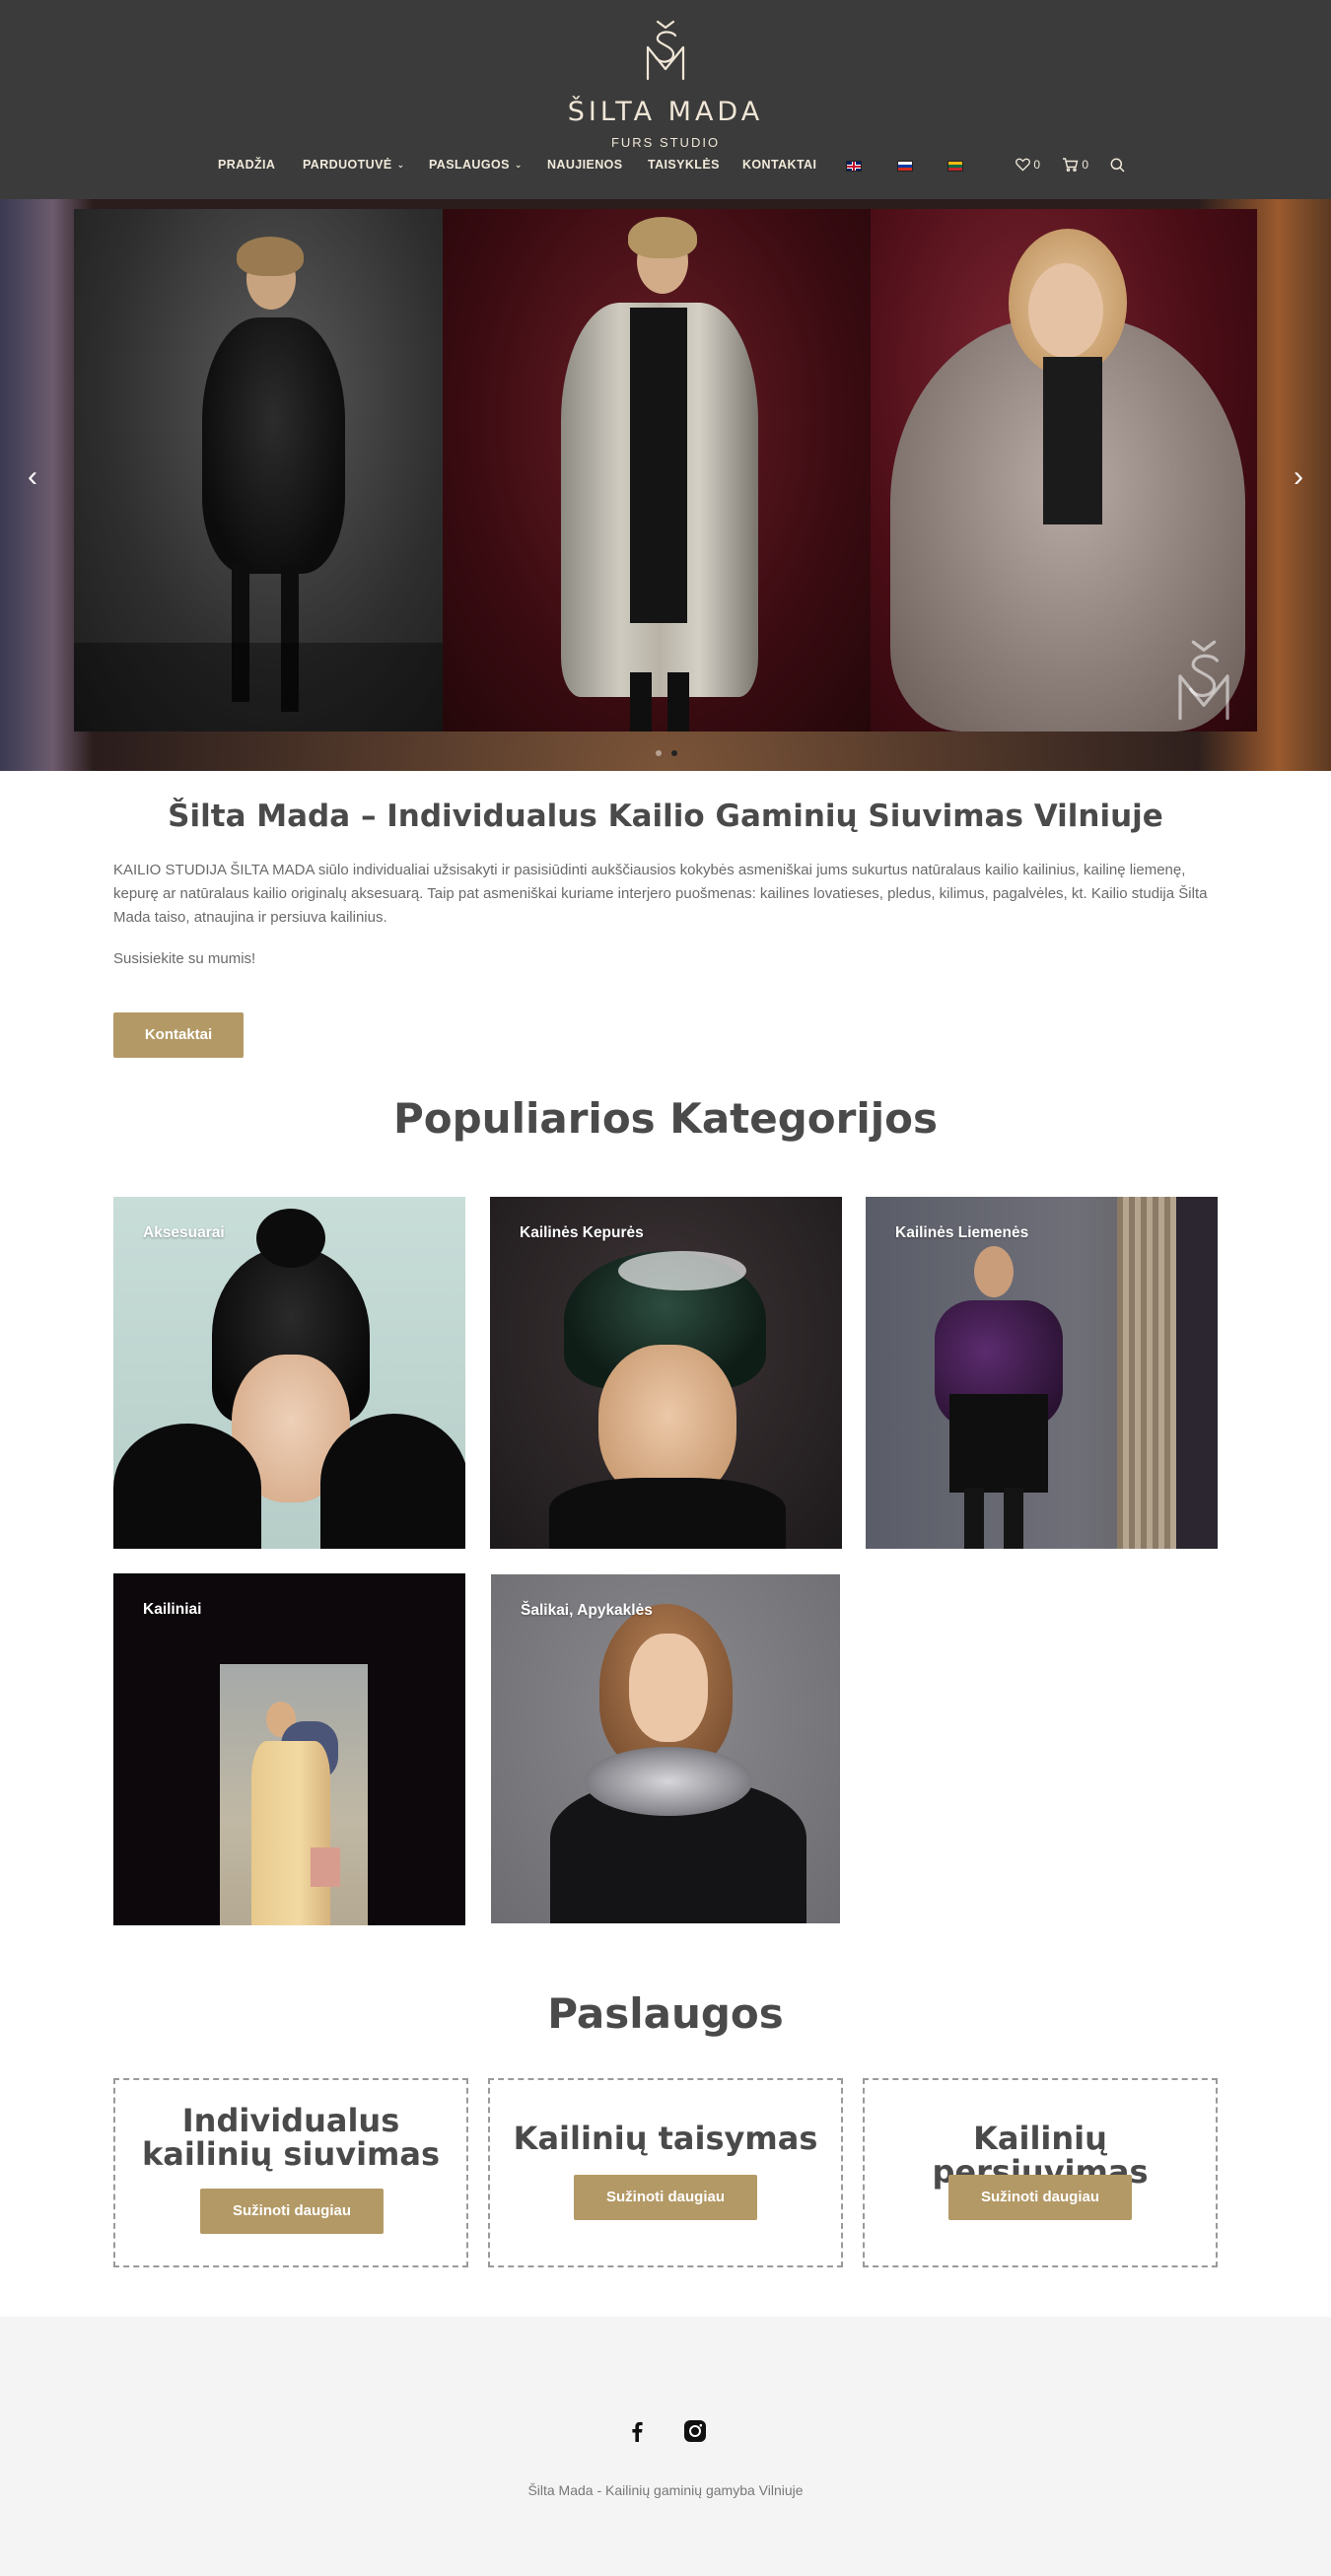 The width and height of the screenshot is (1331, 2576). I want to click on service-title: Individualus kailinių siuvimas, so click(291, 2137).